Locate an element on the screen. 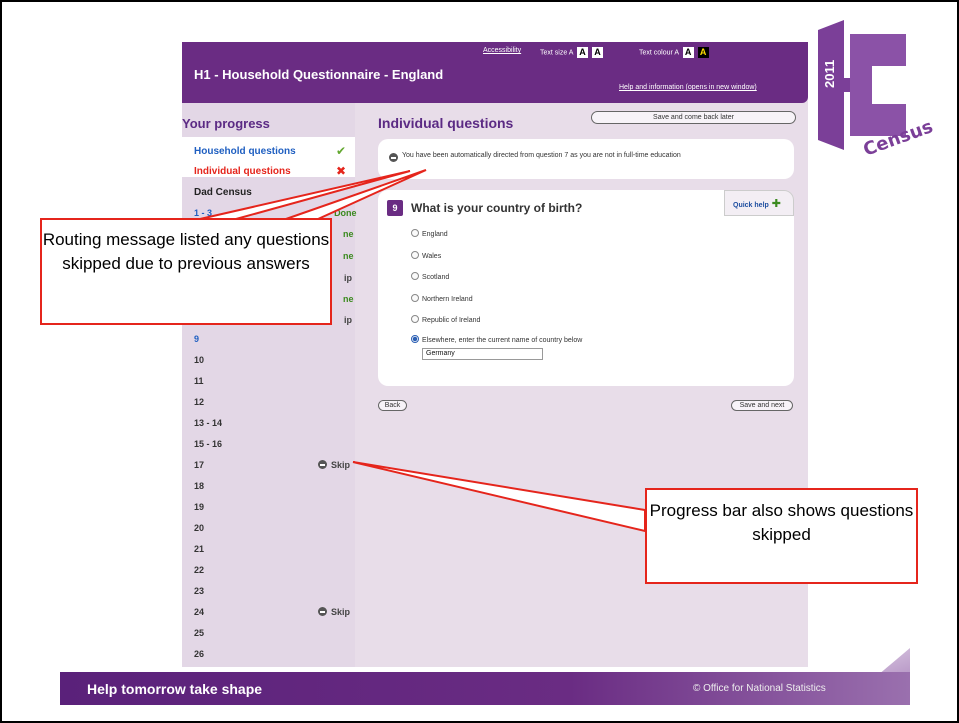 This screenshot has height=723, width=959. progress-row-12: 12 is located at coordinates (199, 402).